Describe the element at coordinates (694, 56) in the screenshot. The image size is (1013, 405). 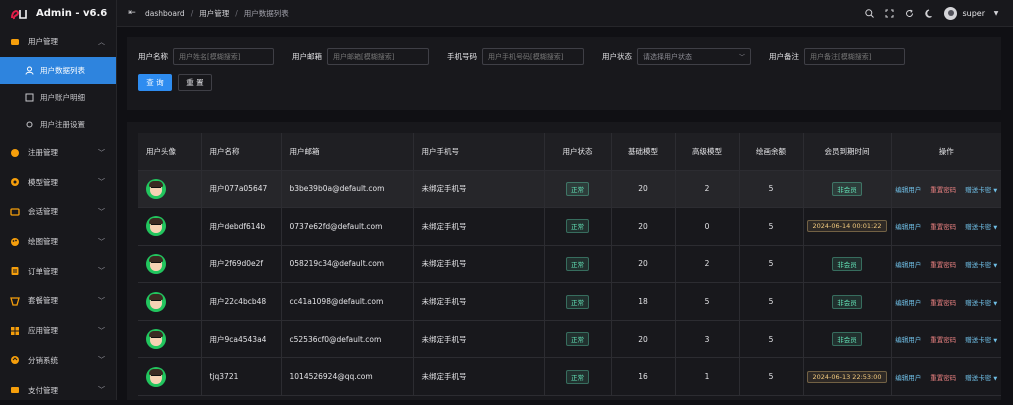
I see `user-status-select: 请选择用户状态 ﹀` at that location.